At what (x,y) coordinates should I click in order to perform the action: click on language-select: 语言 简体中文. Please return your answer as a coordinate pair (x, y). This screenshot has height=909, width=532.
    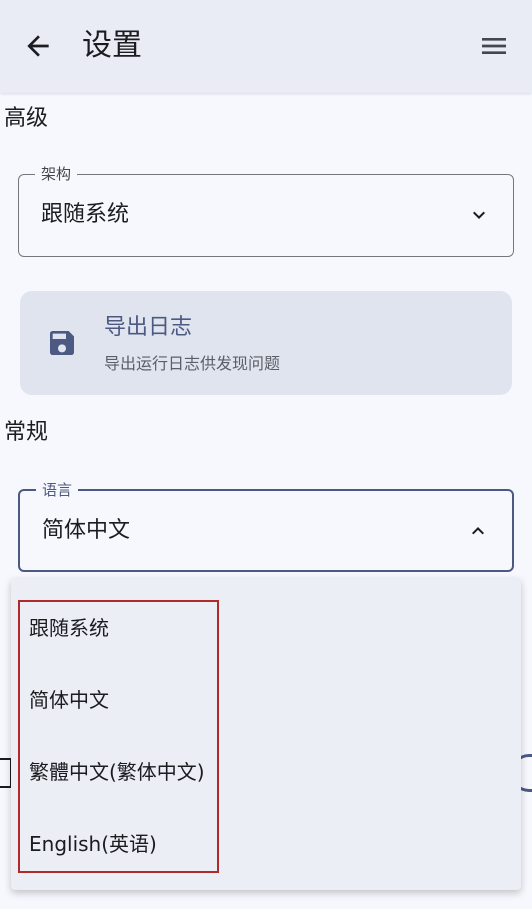
    Looking at the image, I should click on (266, 526).